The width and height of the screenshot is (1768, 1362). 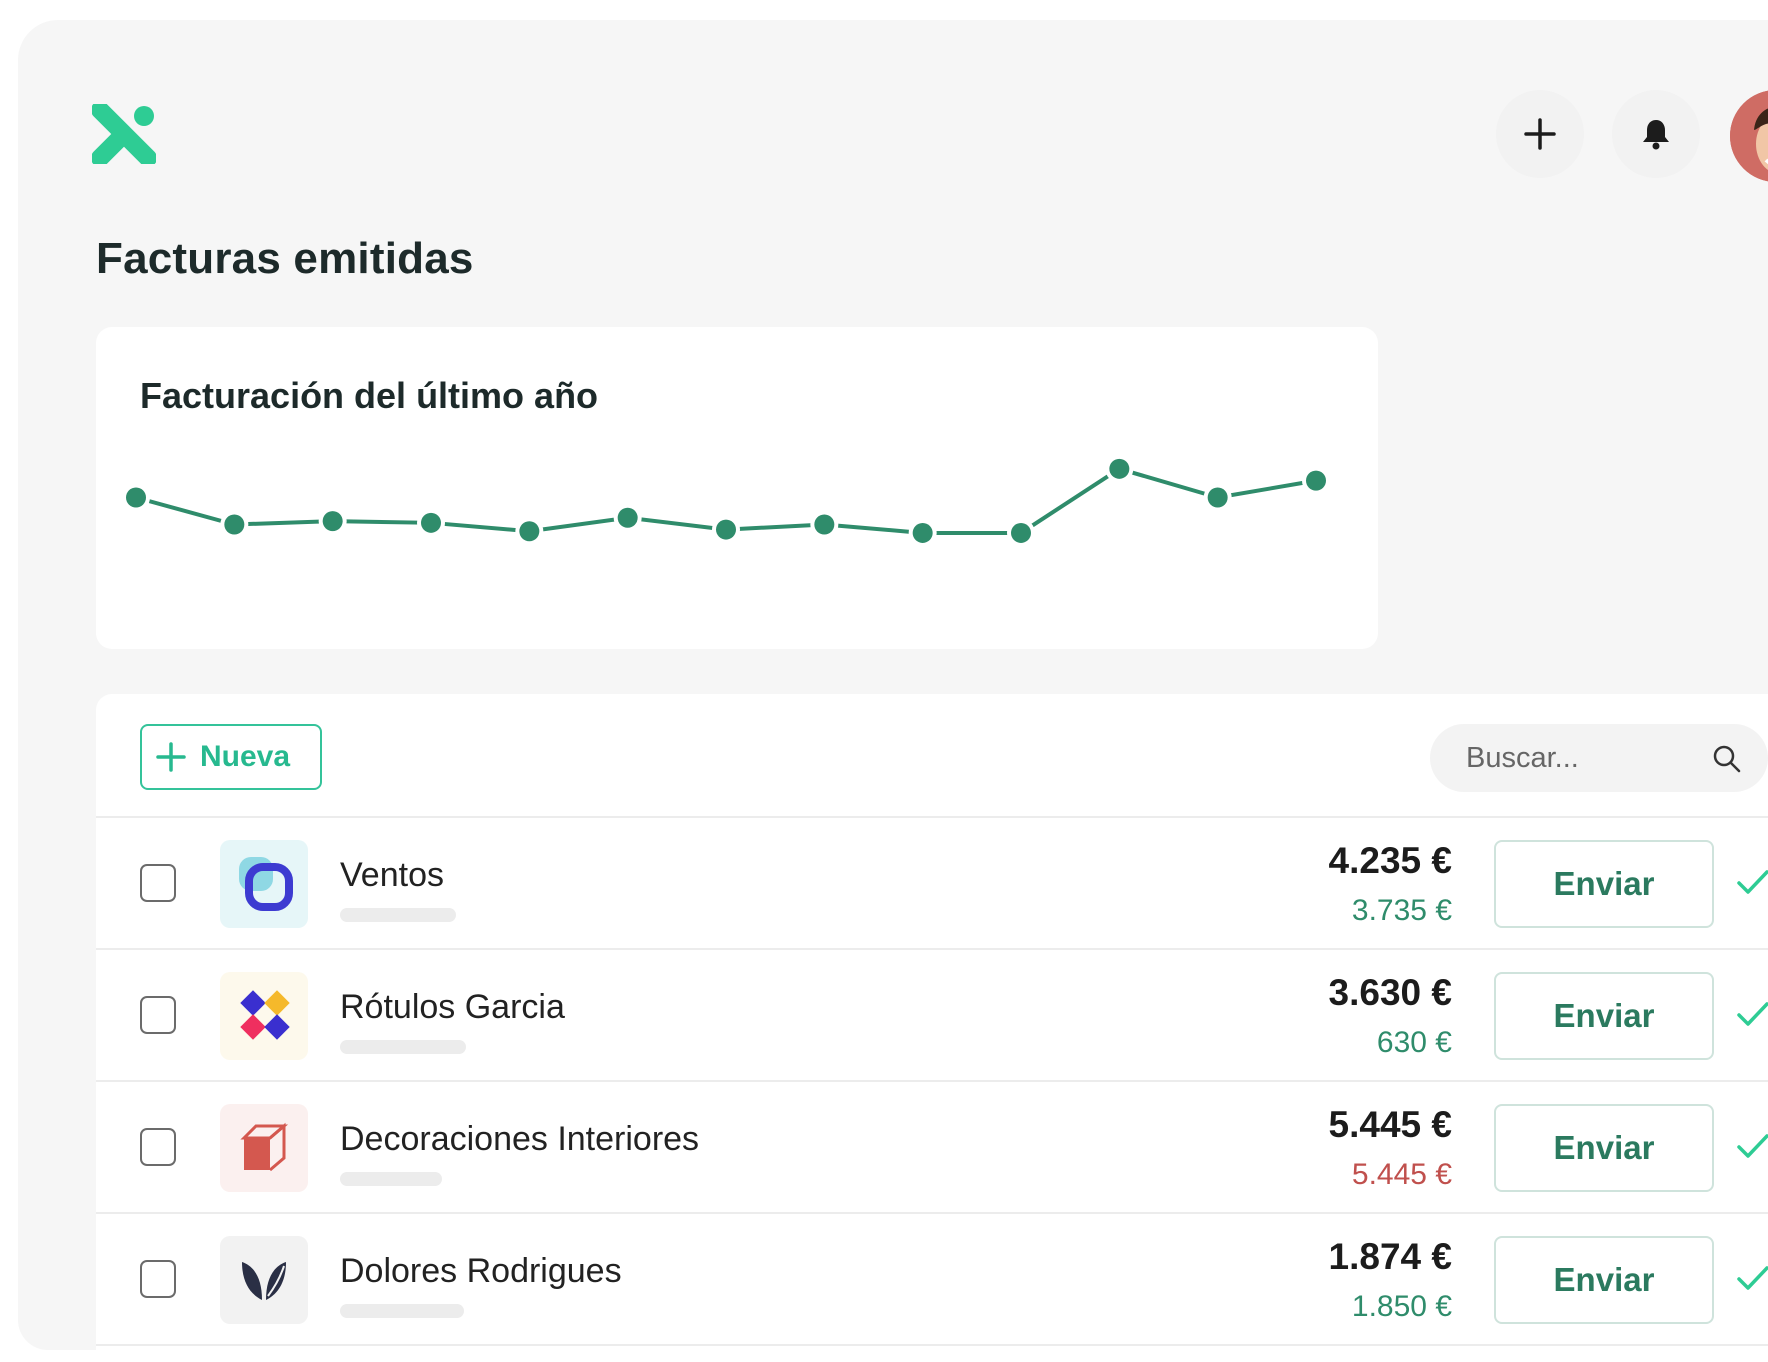 I want to click on search-icon, so click(x=1727, y=759).